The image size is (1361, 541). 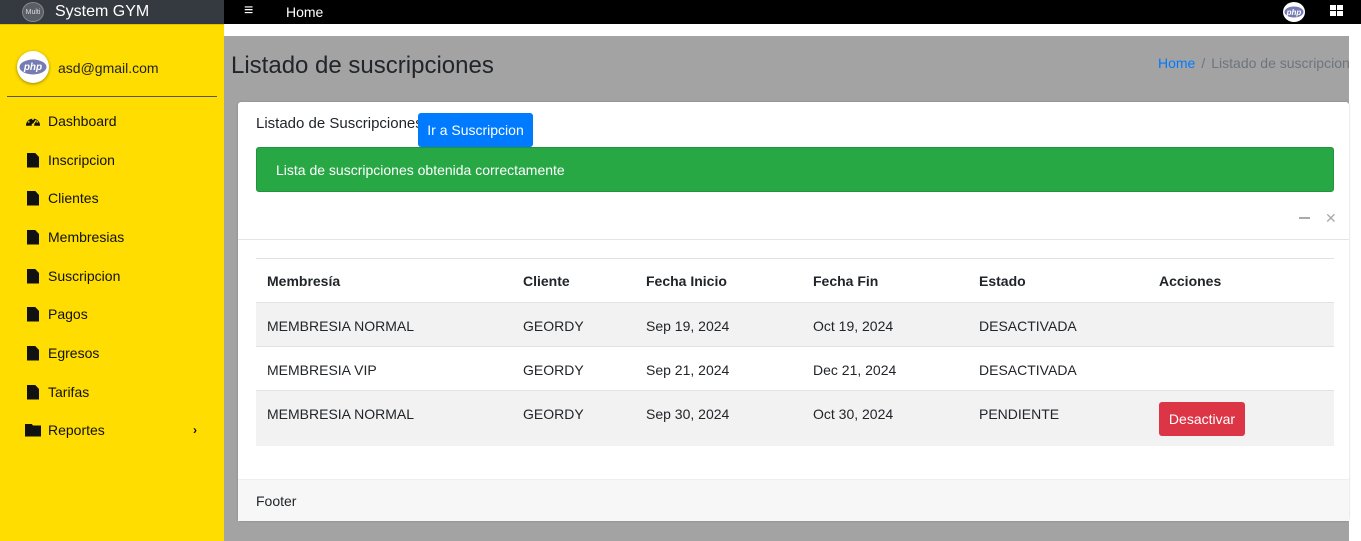 I want to click on sidebar-item-membresias: Membresias, so click(x=112, y=237).